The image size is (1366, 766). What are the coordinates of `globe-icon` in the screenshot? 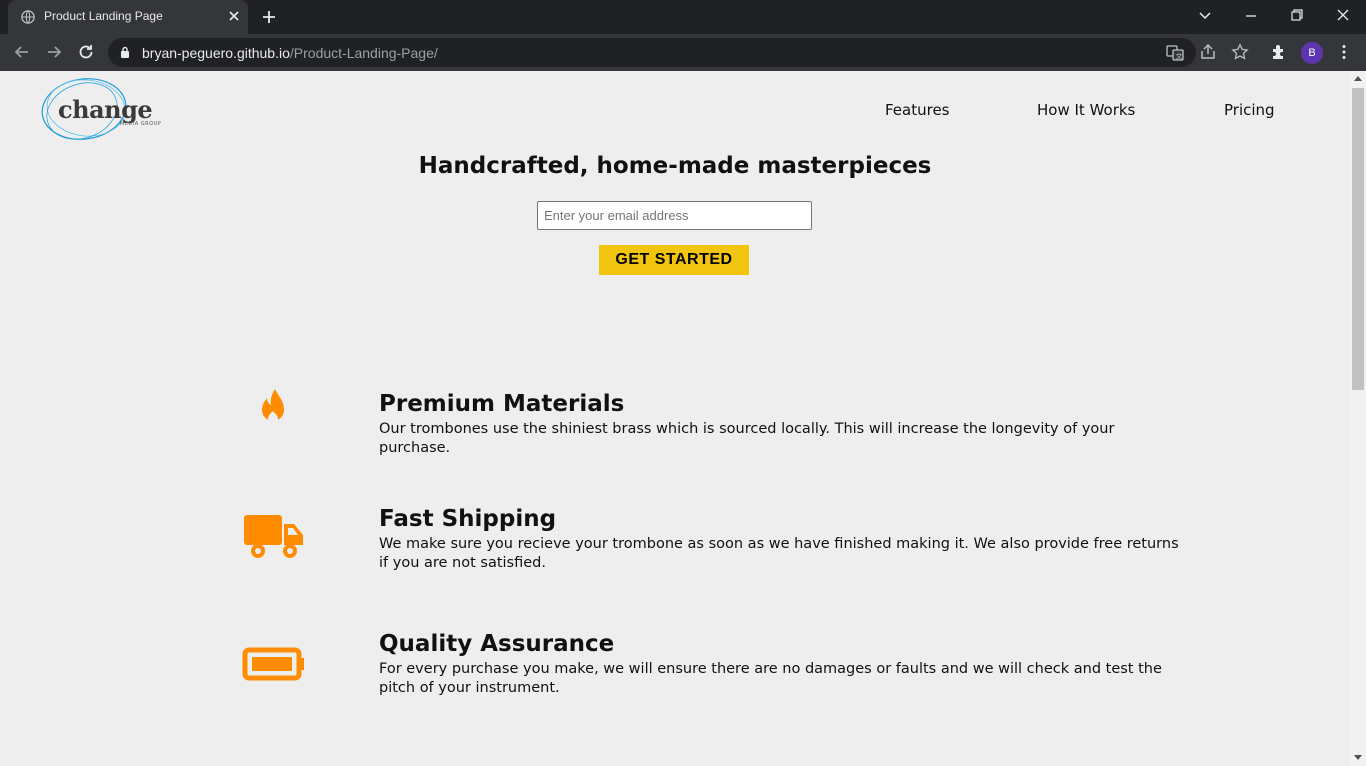 It's located at (28, 17).